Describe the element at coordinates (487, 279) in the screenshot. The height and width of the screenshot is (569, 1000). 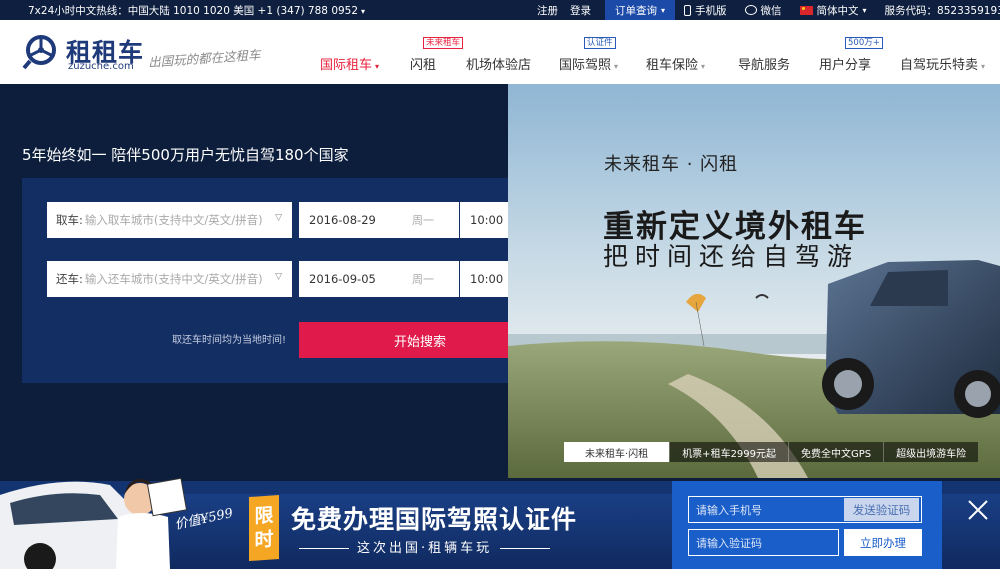
I see `return-time-value: 10:00` at that location.